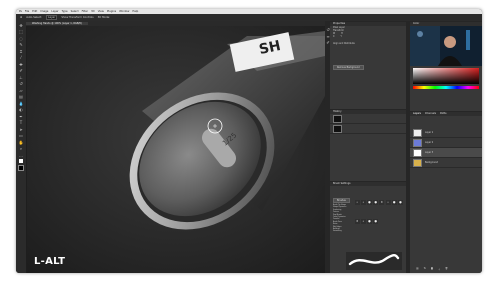 The height and width of the screenshot is (295, 500). Describe the element at coordinates (104, 17) in the screenshot. I see `3d-mode-label: 3D Mode:` at that location.